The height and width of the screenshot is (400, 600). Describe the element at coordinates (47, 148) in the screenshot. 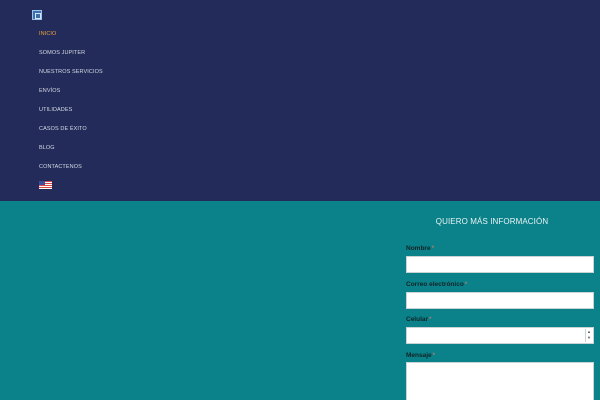

I see `nav-link-blog: BLOG` at that location.